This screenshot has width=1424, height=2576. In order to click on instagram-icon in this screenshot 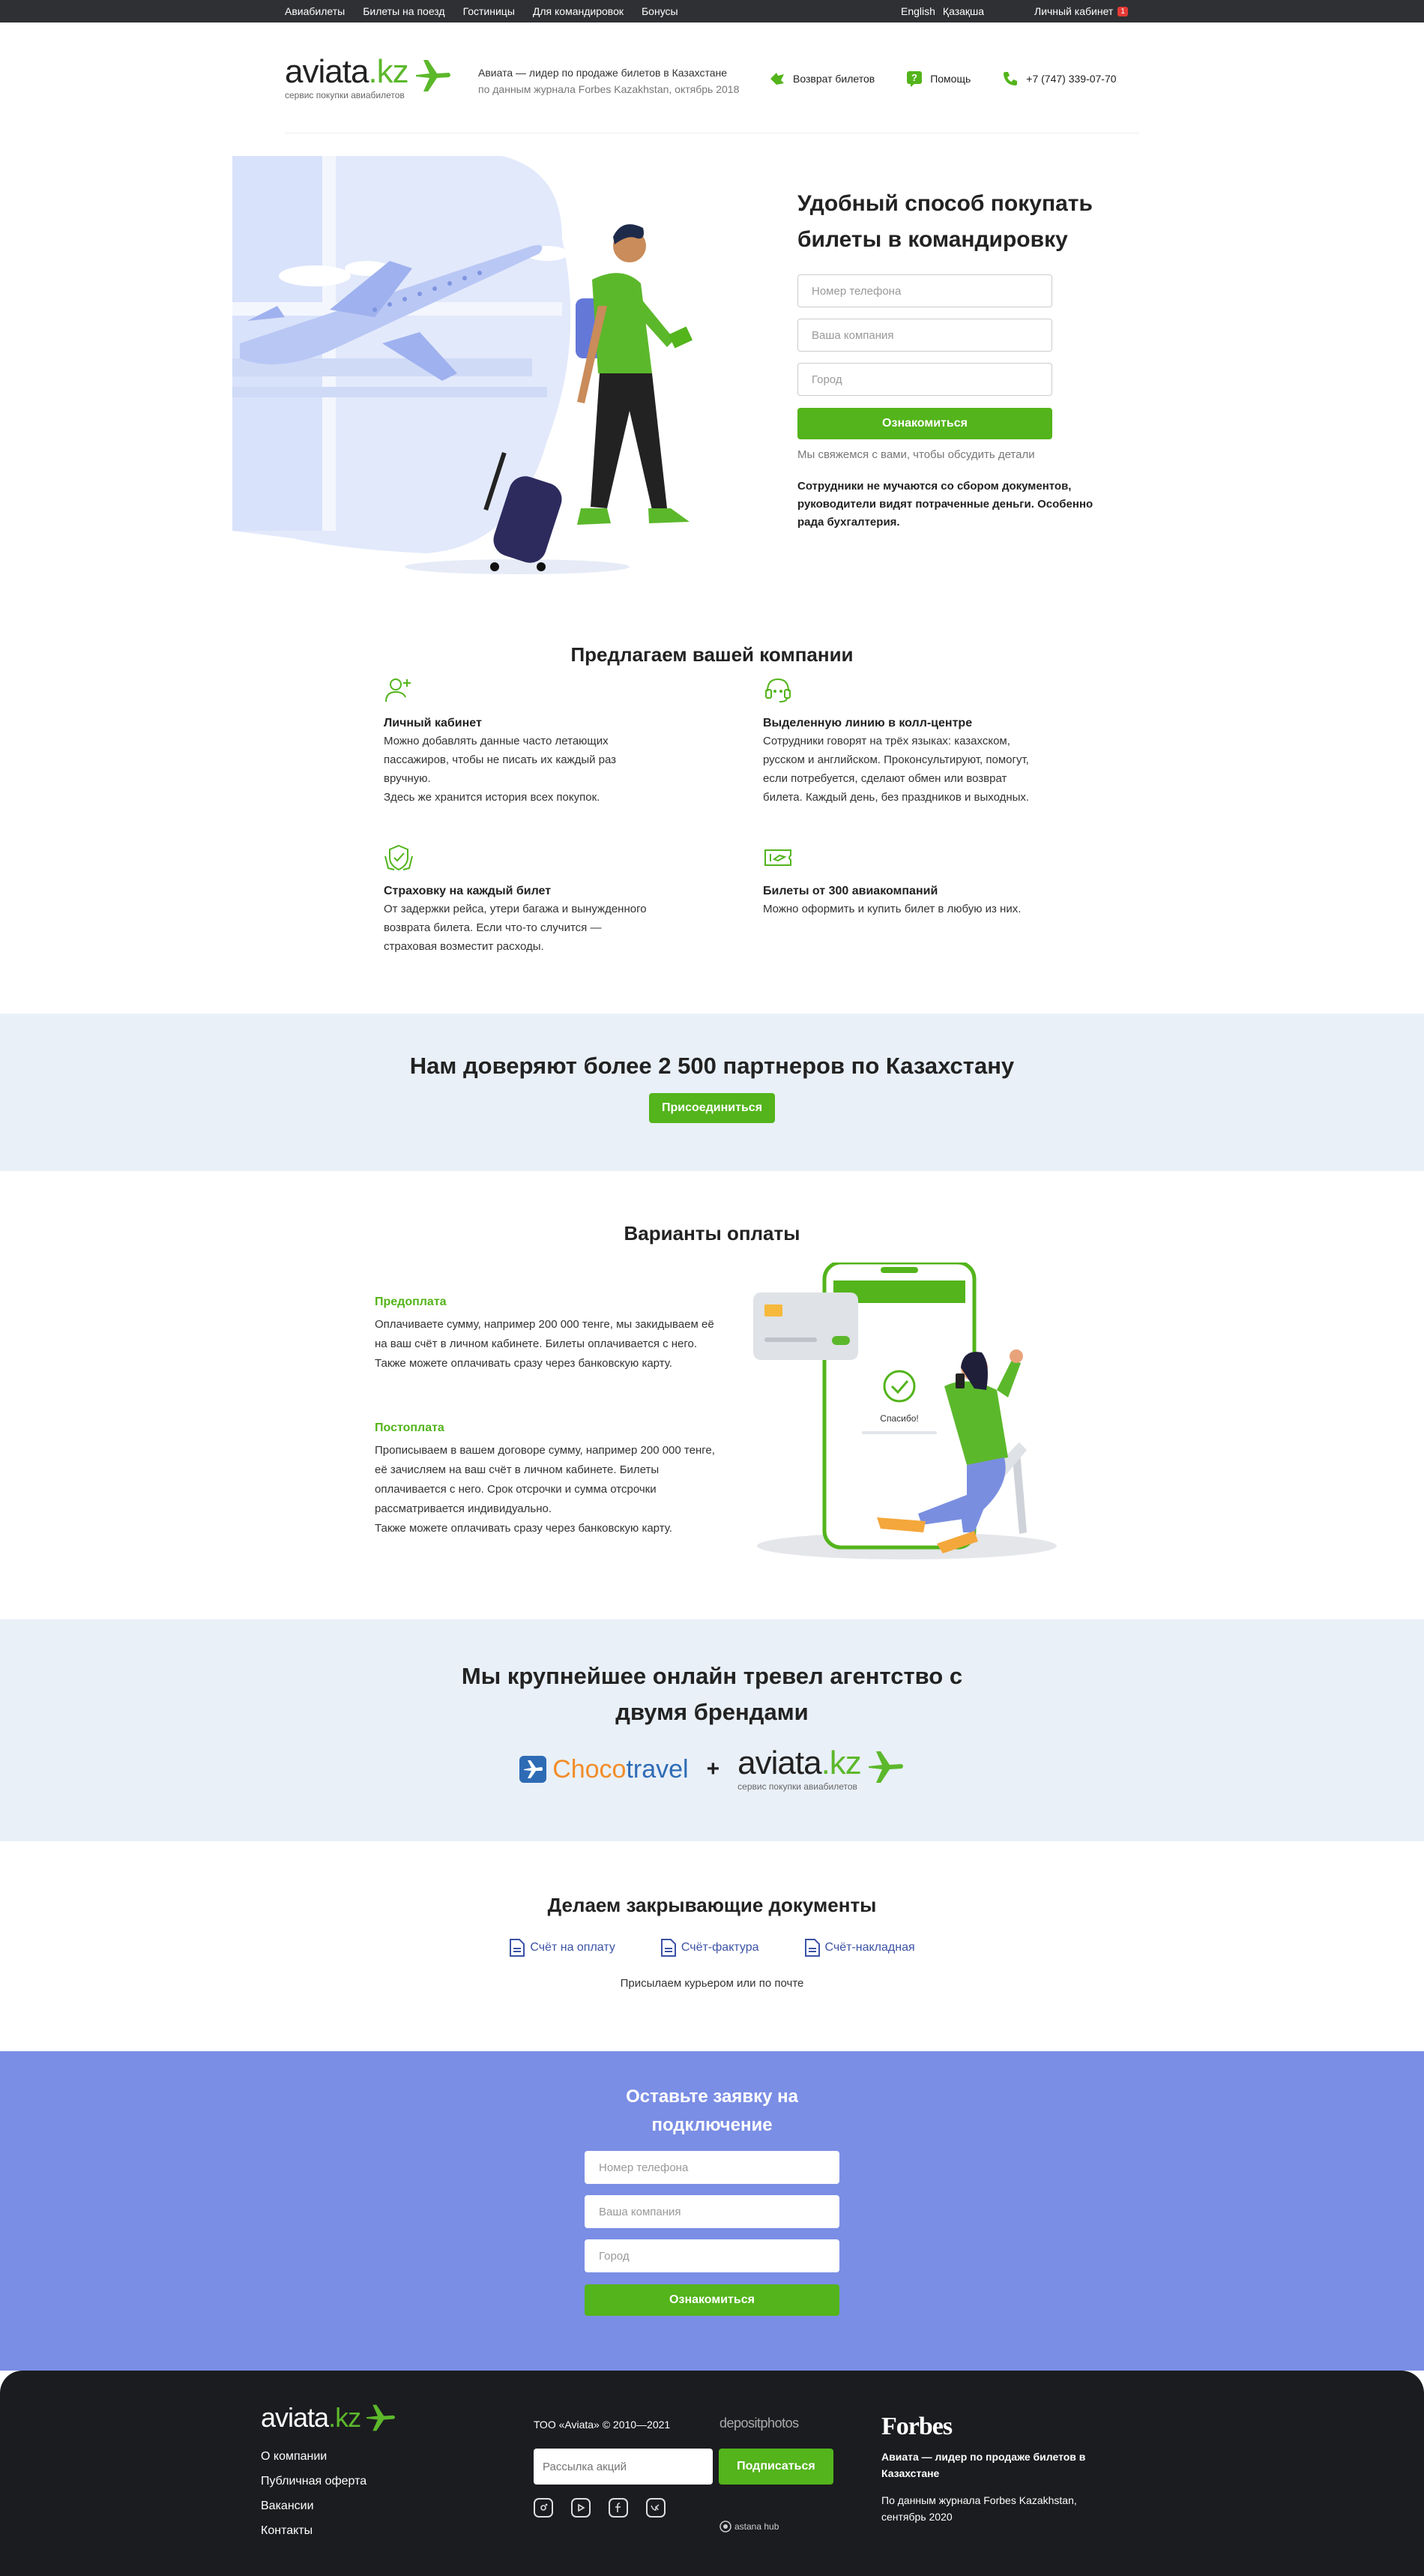, I will do `click(543, 2508)`.